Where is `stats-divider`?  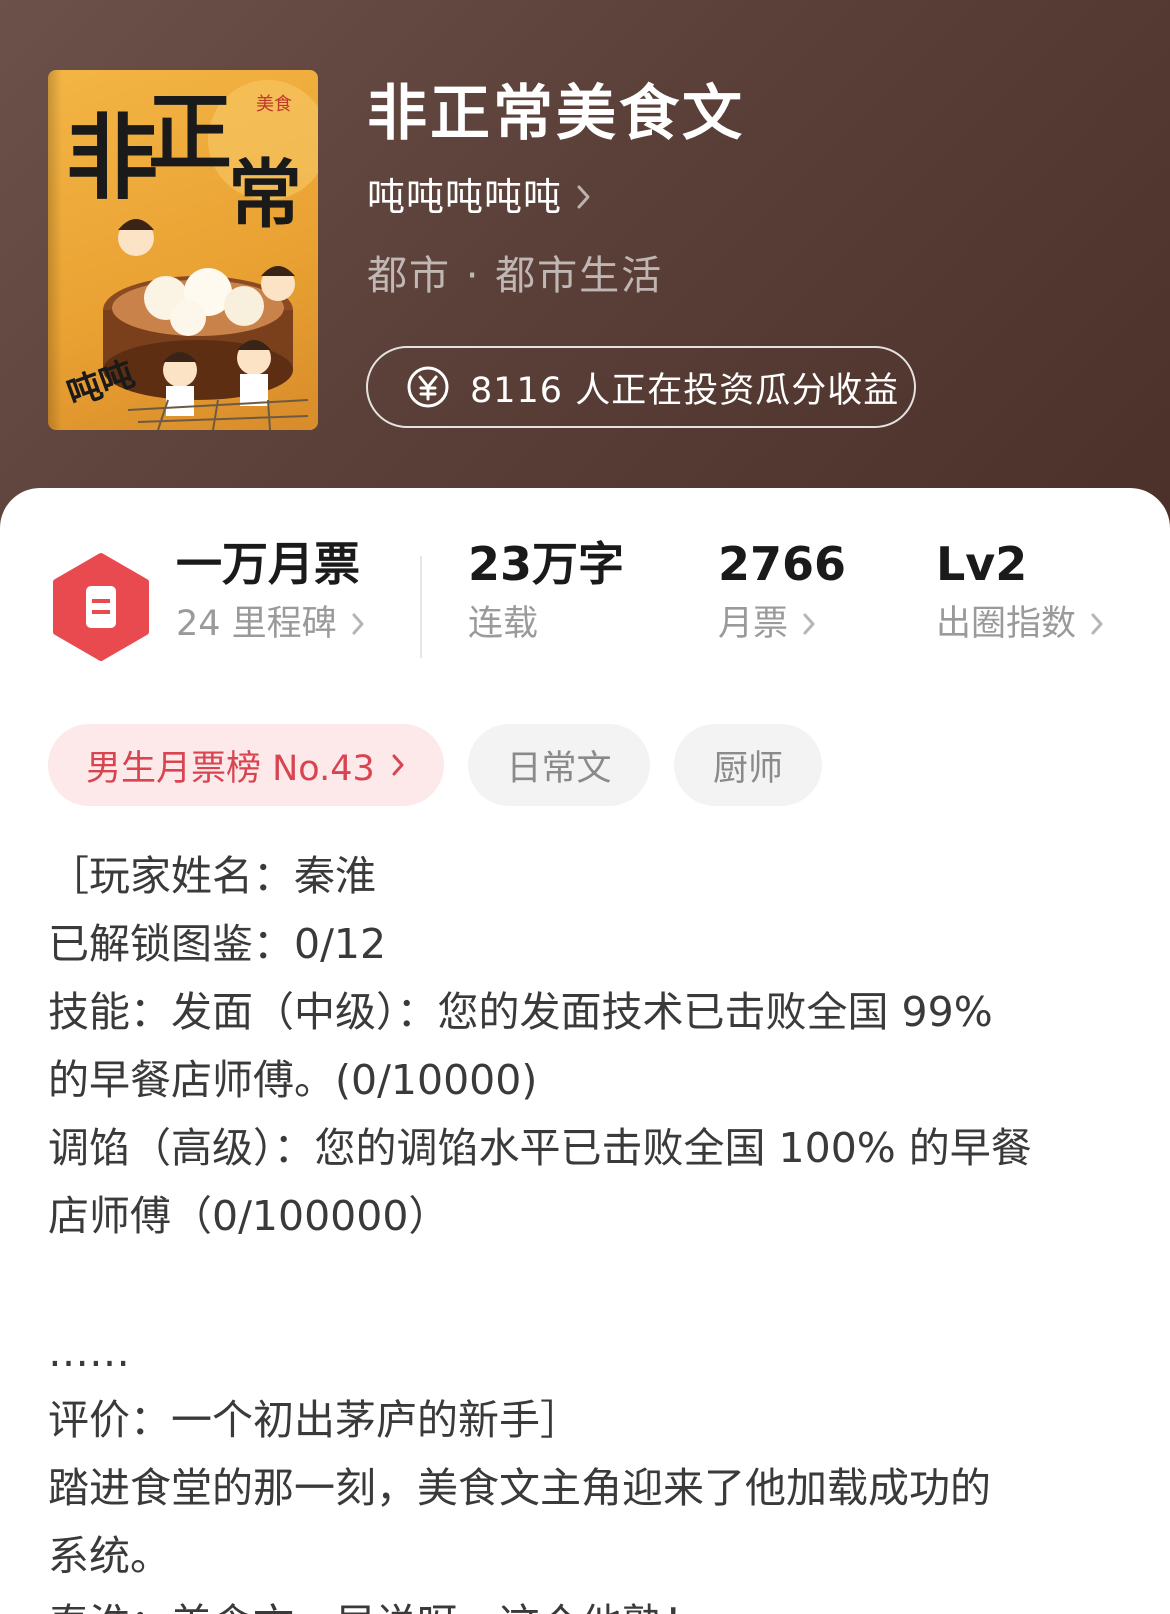
stats-divider is located at coordinates (421, 607).